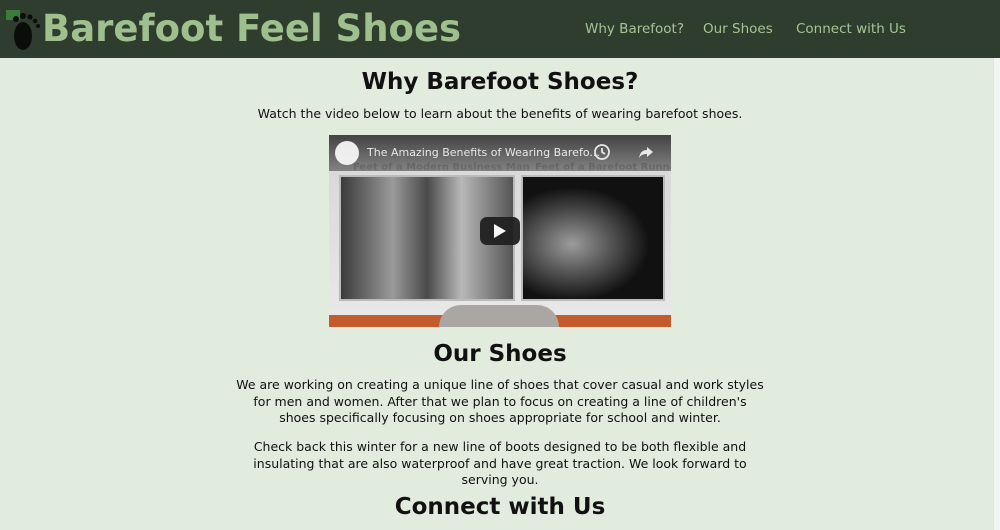  Describe the element at coordinates (602, 152) in the screenshot. I see `clock-icon` at that location.